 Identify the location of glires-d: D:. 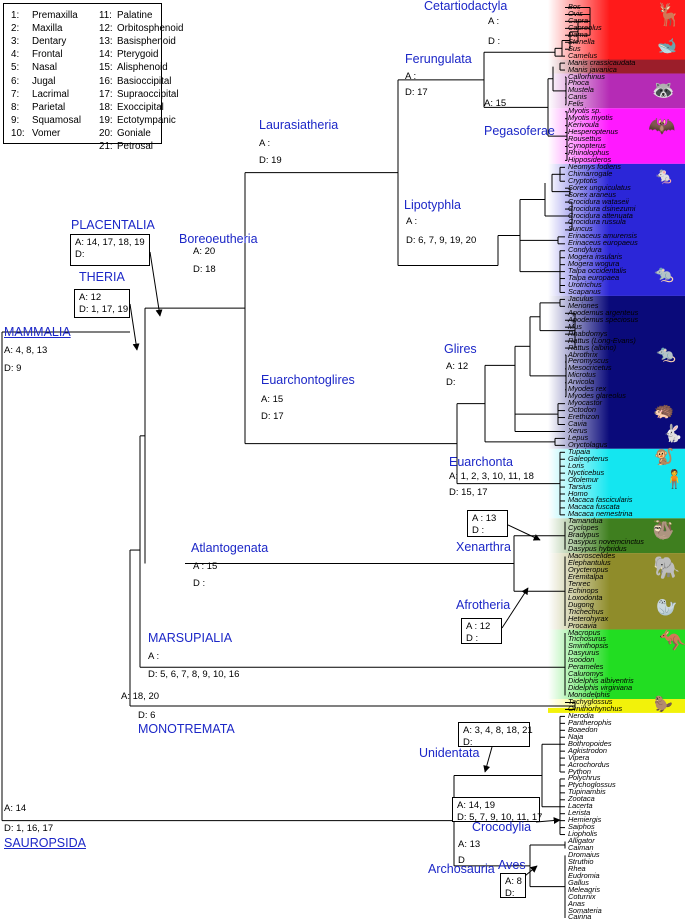
(451, 382).